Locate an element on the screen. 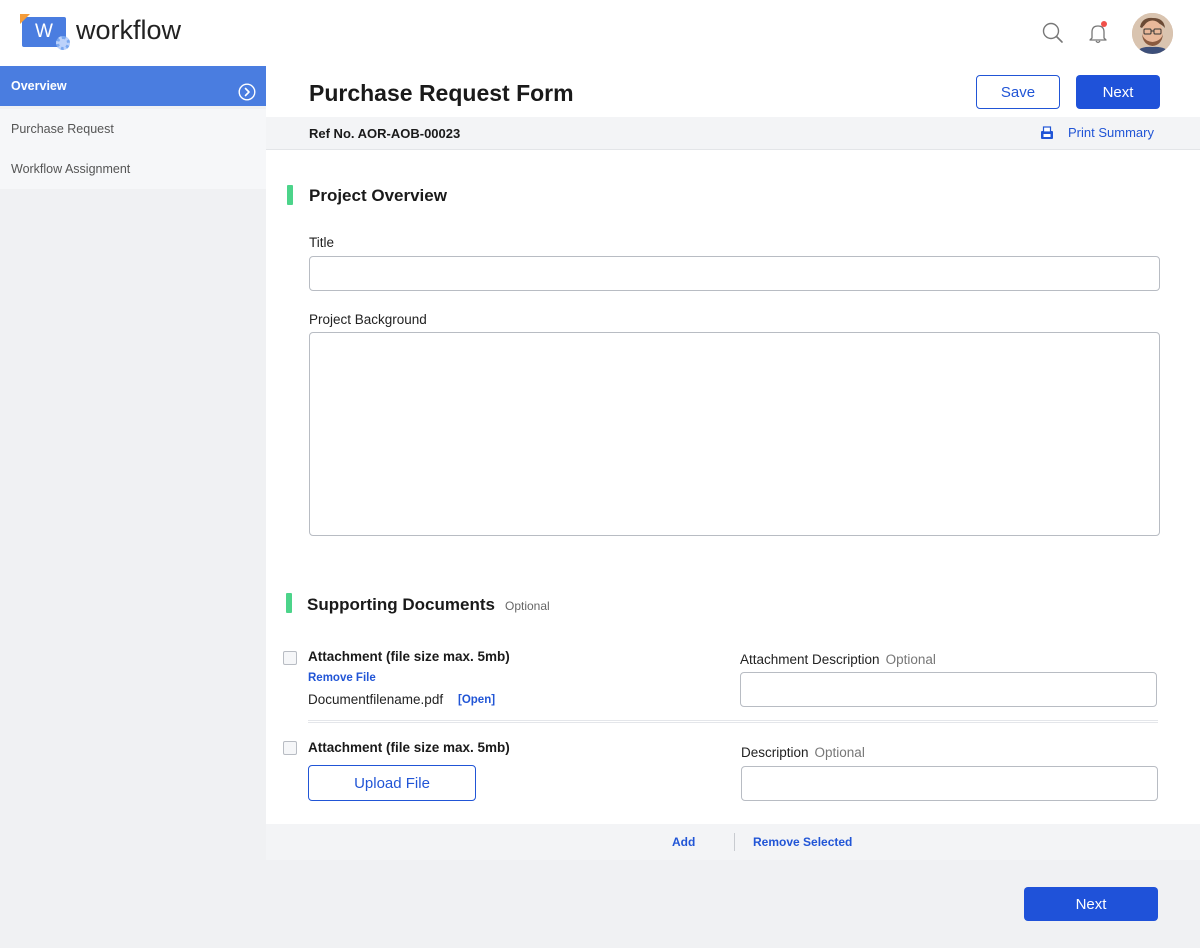 Image resolution: width=1200 pixels, height=948 pixels. gear-icon is located at coordinates (63, 43).